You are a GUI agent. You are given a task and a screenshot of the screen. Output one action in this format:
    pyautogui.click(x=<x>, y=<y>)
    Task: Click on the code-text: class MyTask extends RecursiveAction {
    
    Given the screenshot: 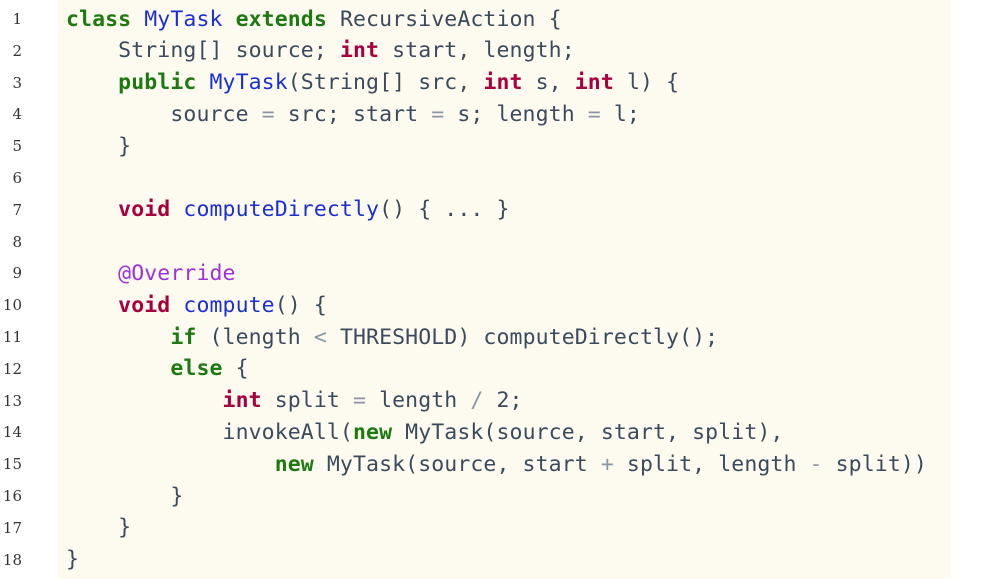 What is the action you would take?
    pyautogui.click(x=314, y=19)
    